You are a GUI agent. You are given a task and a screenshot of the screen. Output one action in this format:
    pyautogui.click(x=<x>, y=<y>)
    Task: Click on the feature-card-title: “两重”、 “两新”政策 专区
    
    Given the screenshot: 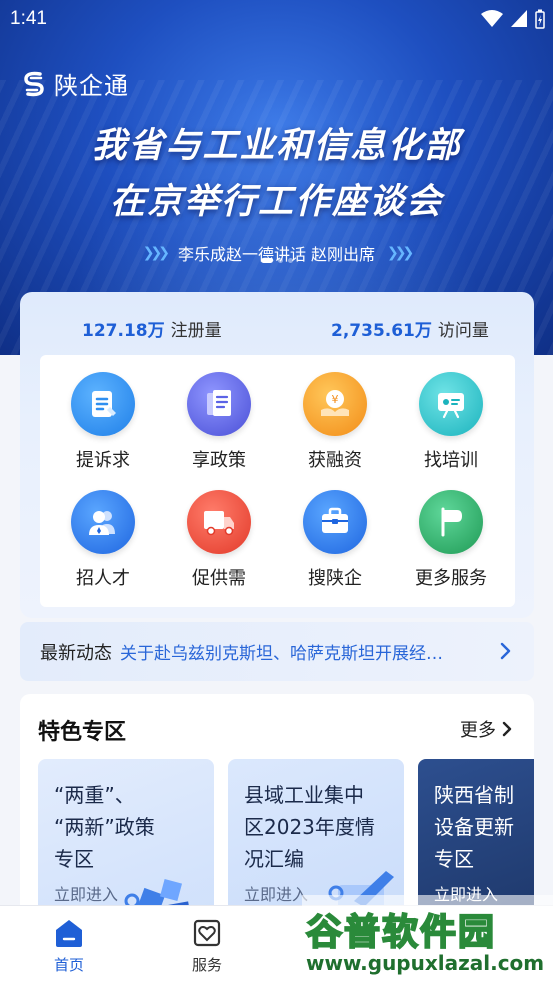 What is the action you would take?
    pyautogui.click(x=104, y=827)
    